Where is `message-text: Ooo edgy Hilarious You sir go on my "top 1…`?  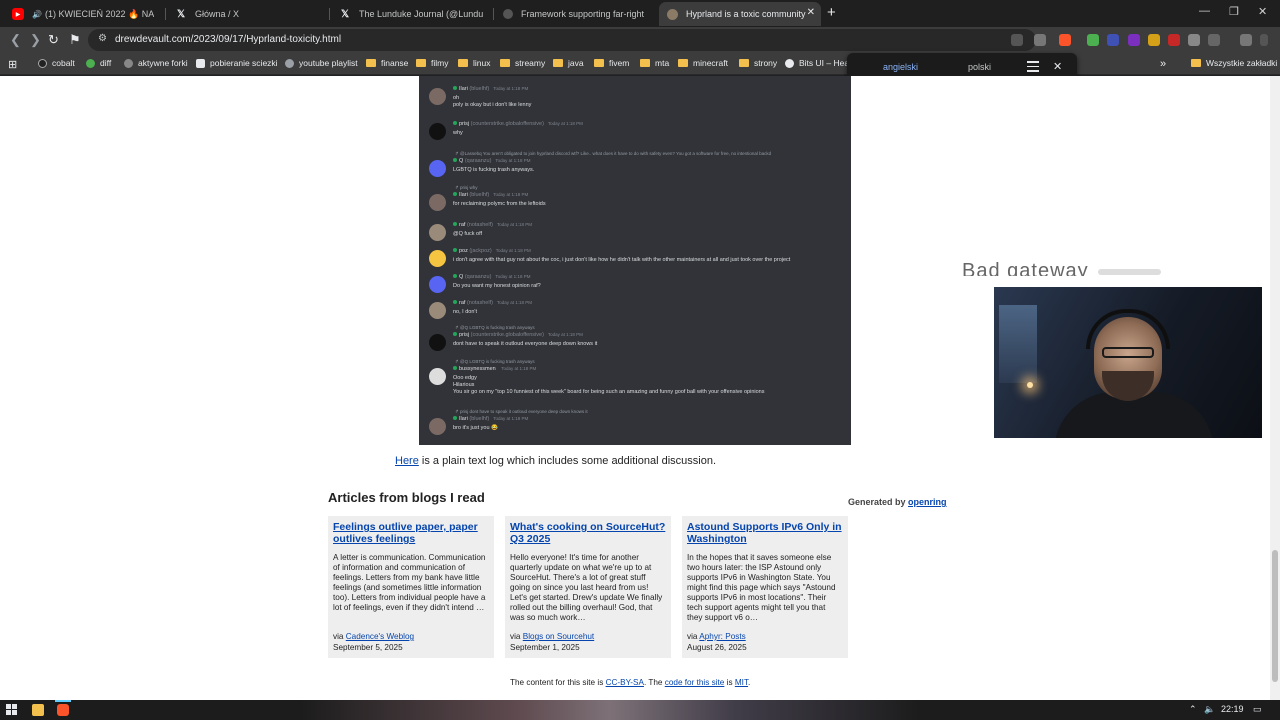 message-text: Ooo edgy Hilarious You sir go on my "top 1… is located at coordinates (609, 385).